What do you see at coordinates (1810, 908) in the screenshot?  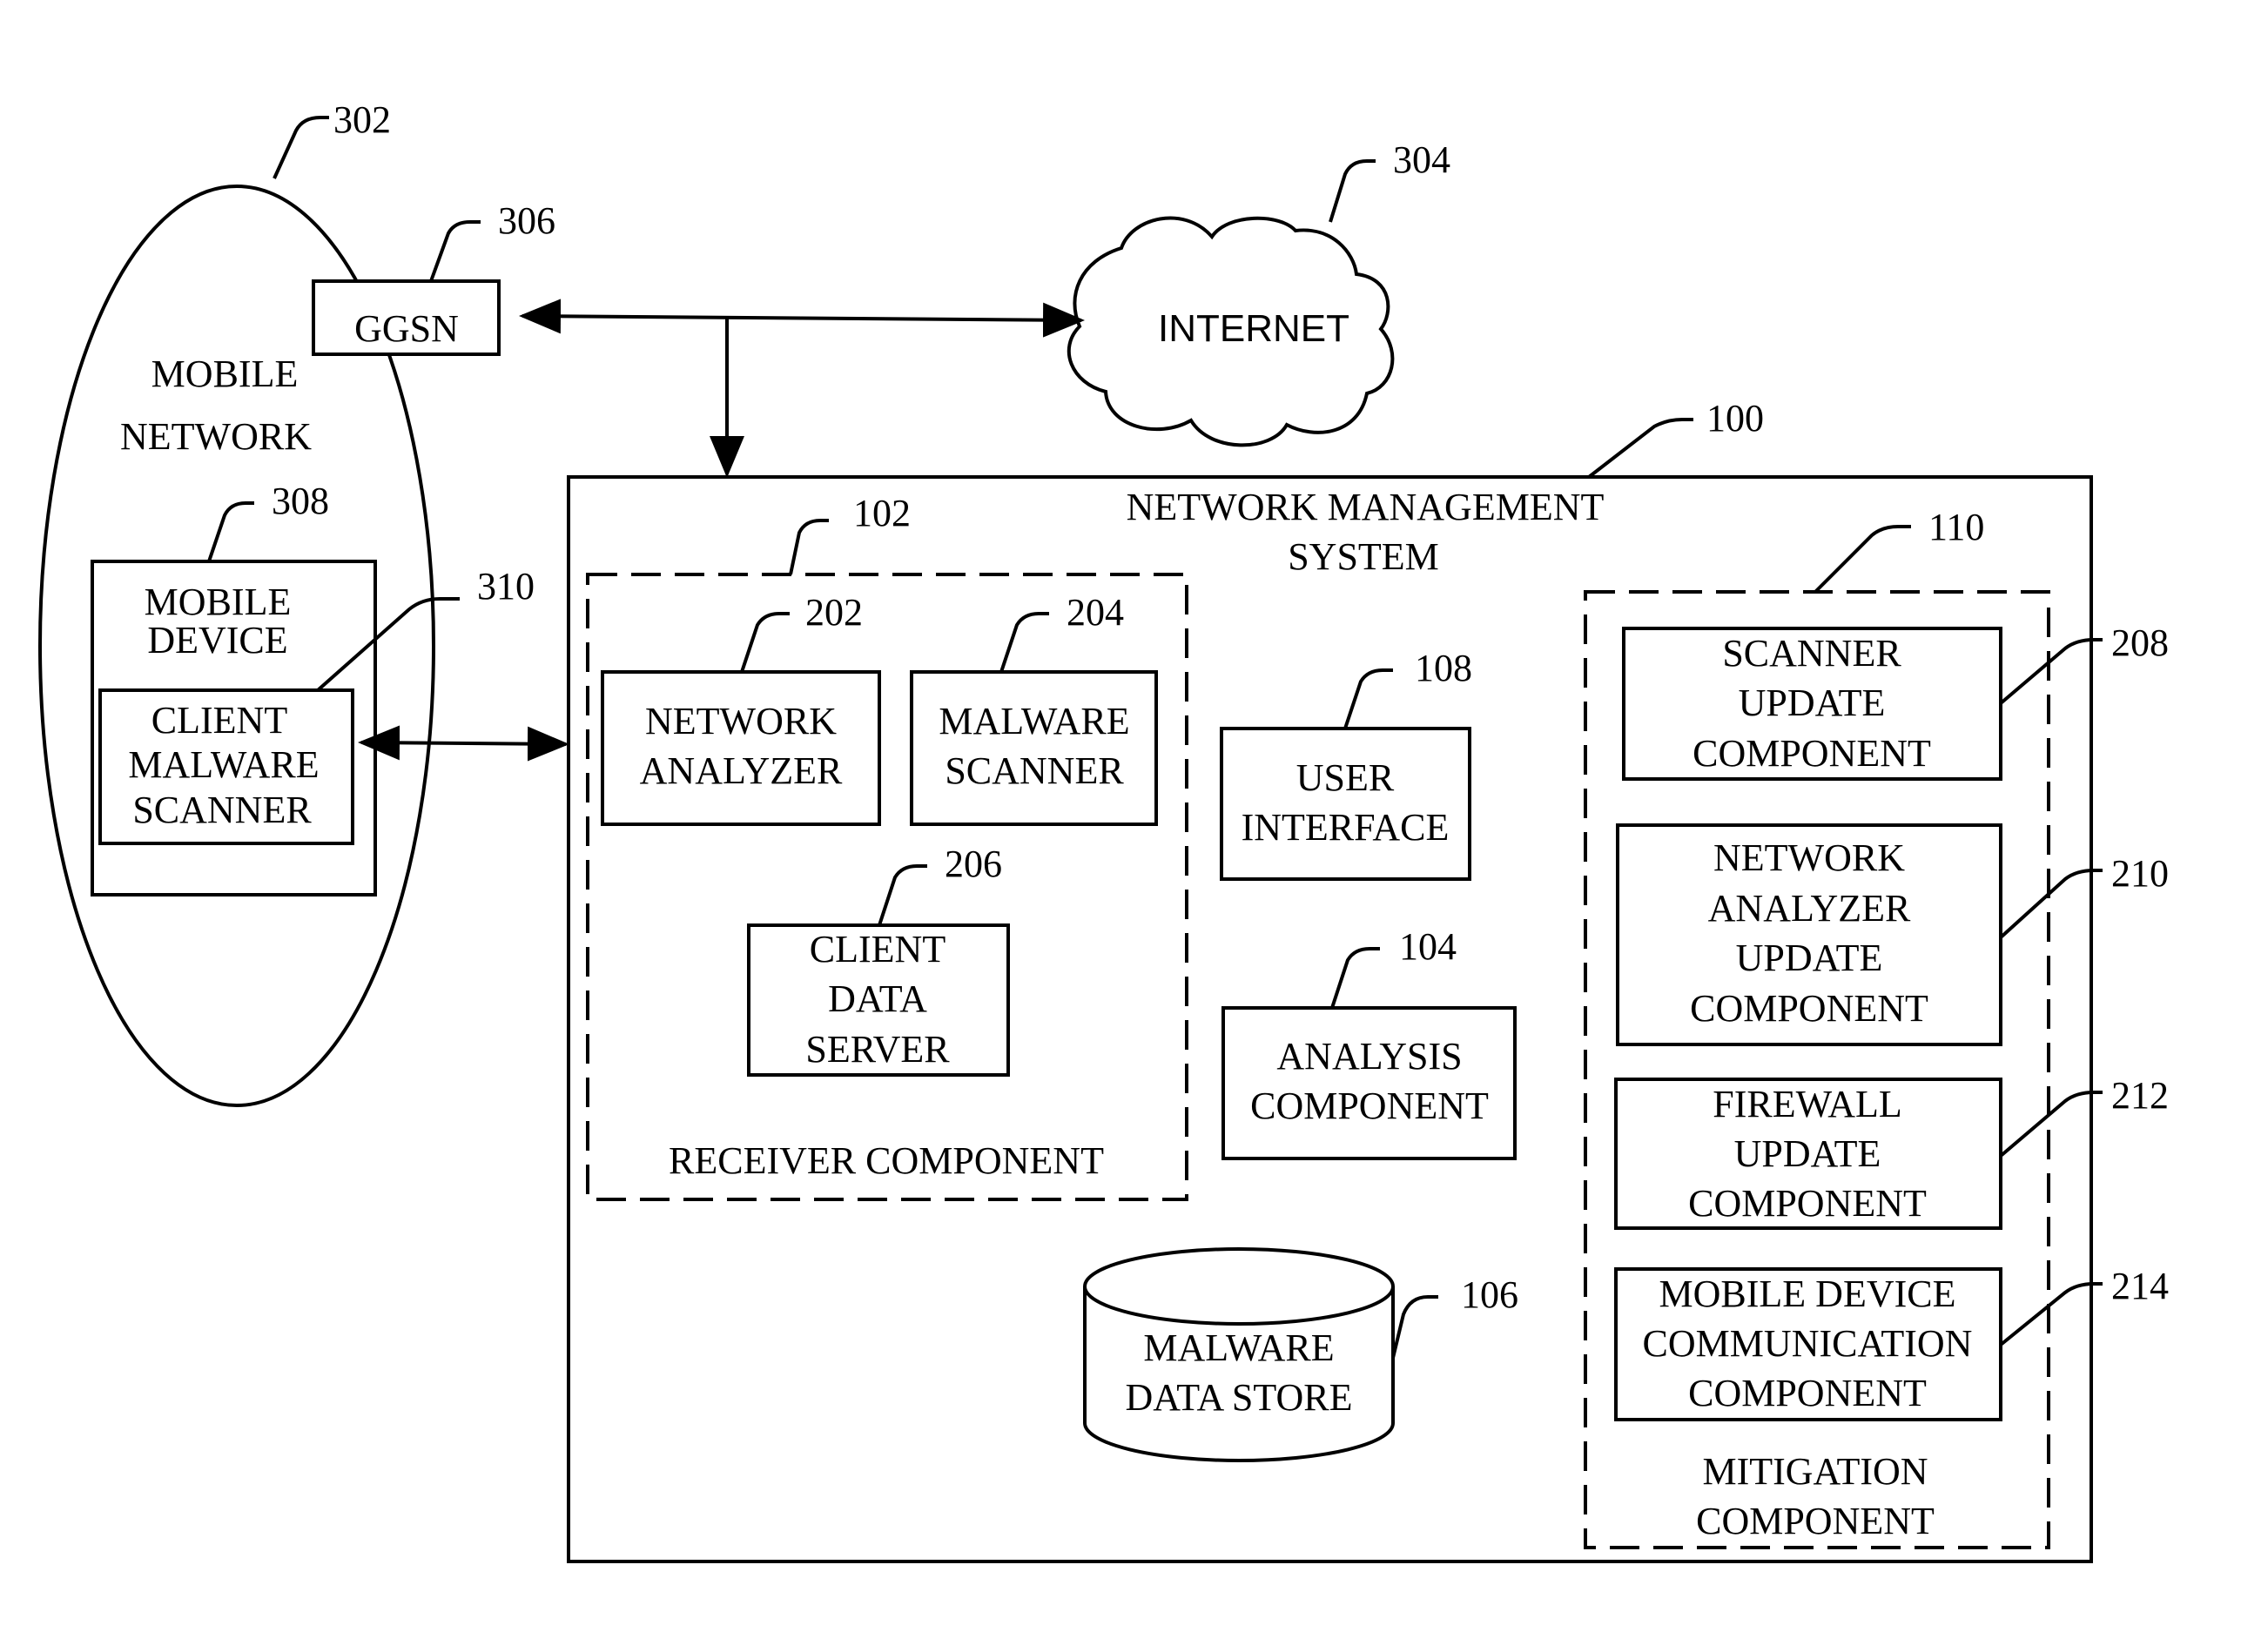 I see `nau-label-line2: ANALYZER` at bounding box center [1810, 908].